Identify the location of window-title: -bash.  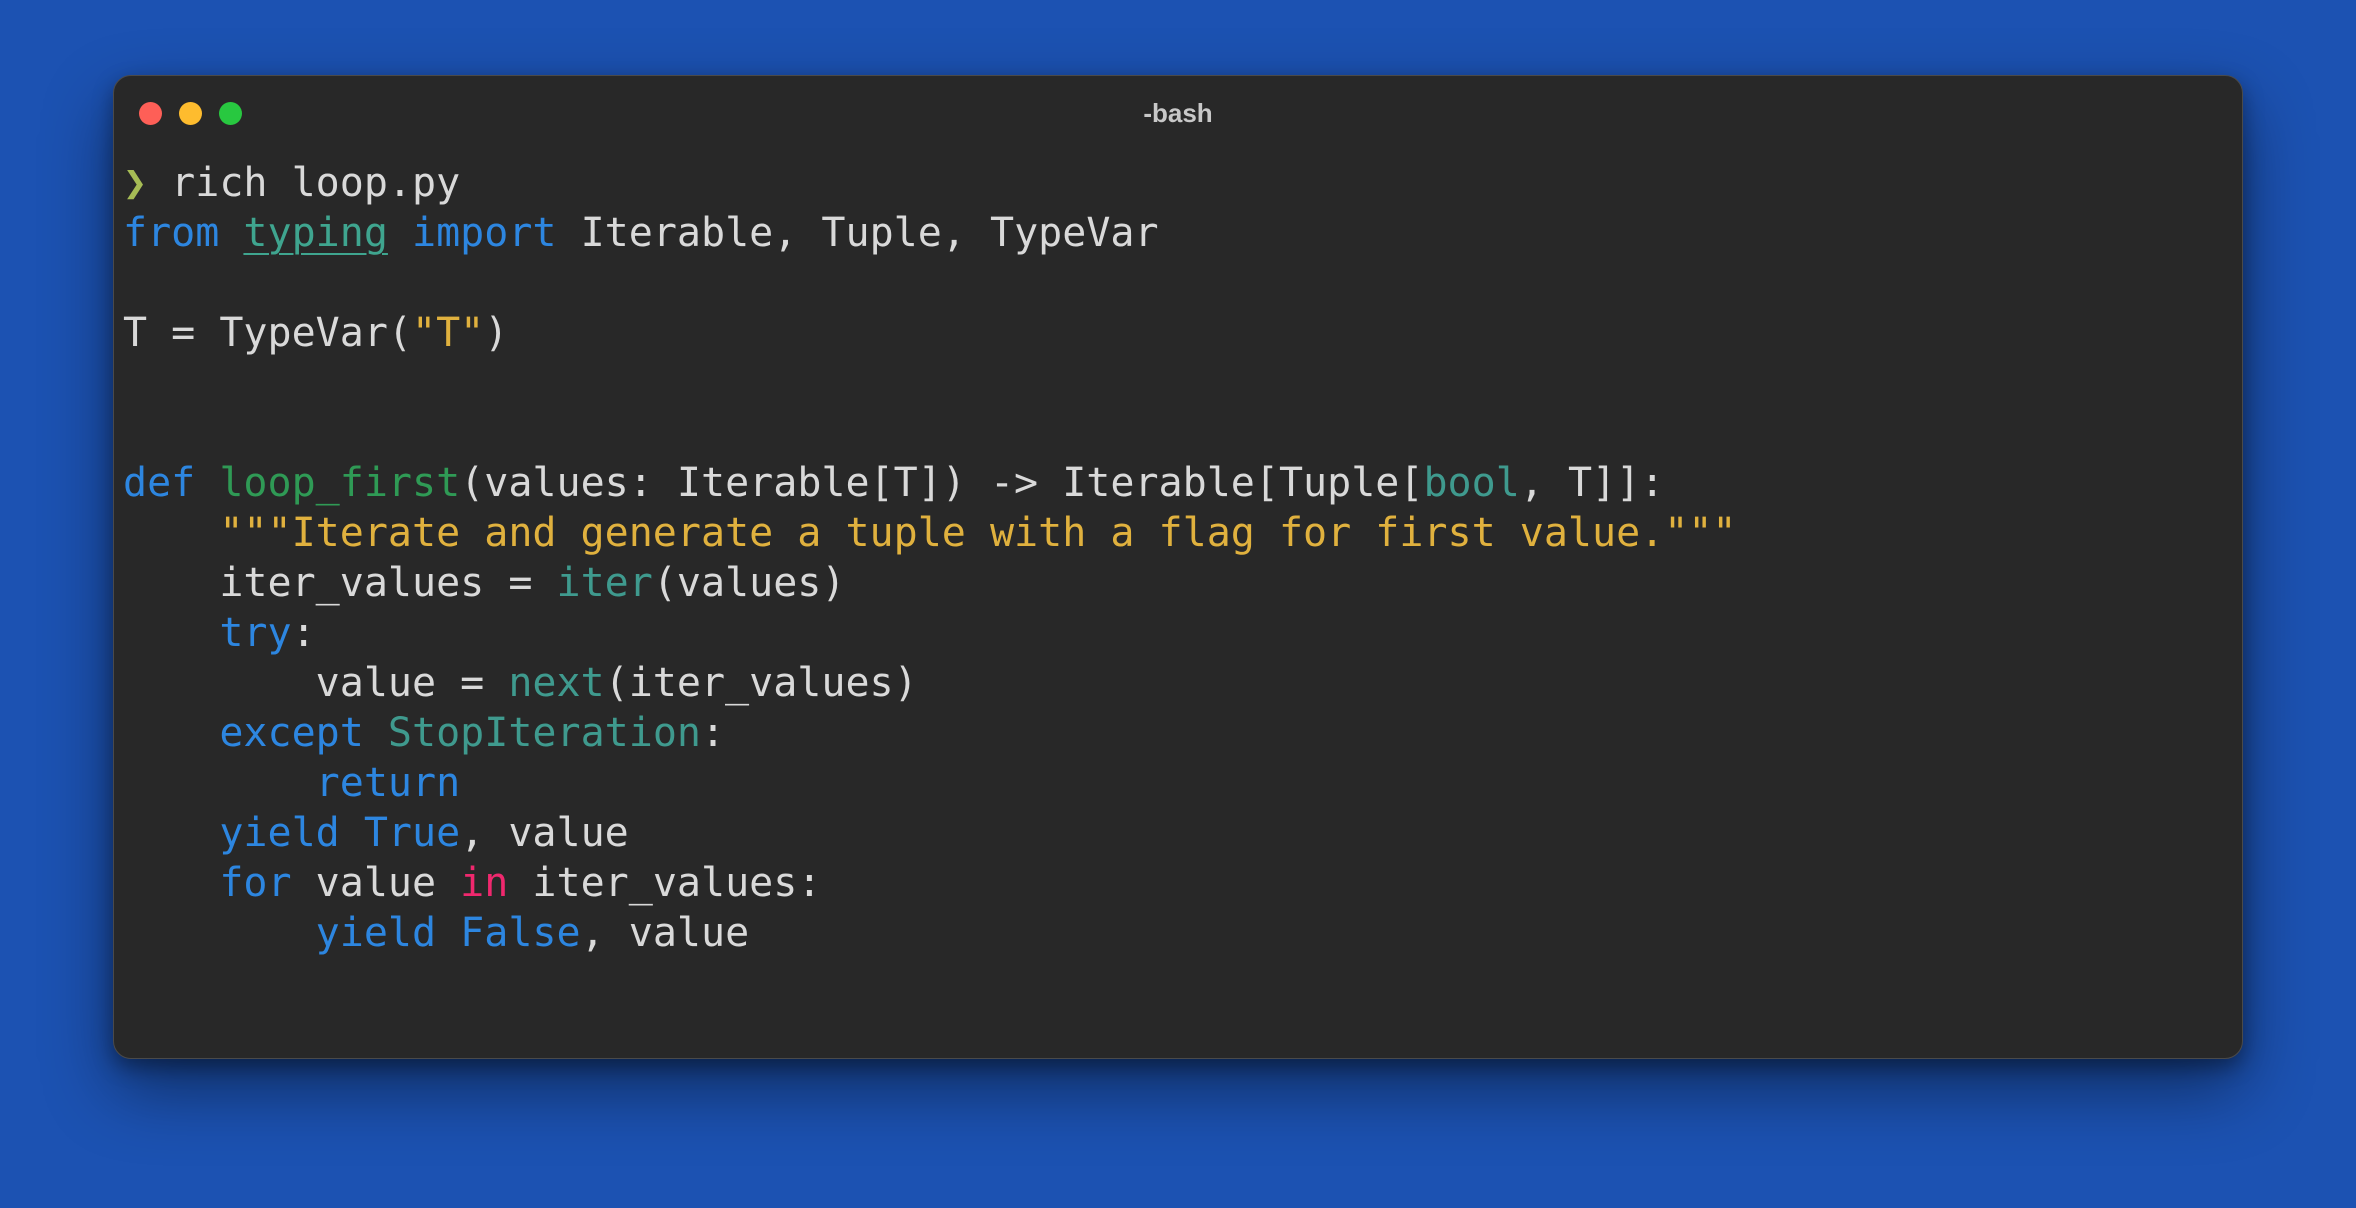
(1178, 113).